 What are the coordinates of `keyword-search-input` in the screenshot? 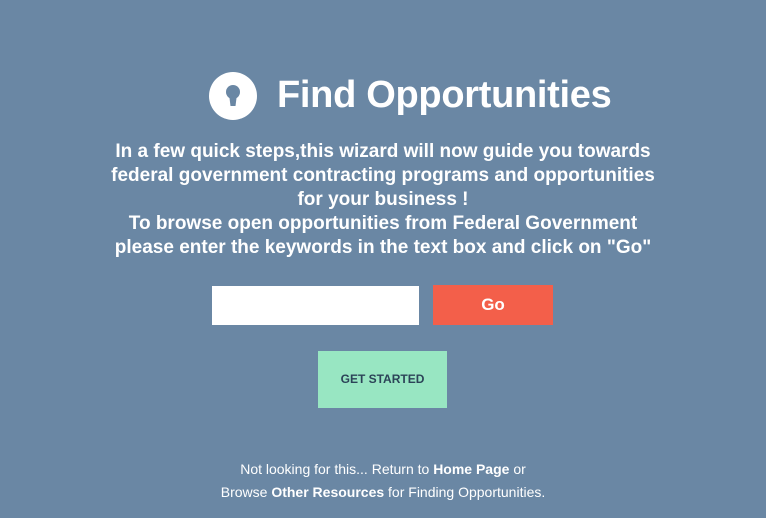 It's located at (315, 305).